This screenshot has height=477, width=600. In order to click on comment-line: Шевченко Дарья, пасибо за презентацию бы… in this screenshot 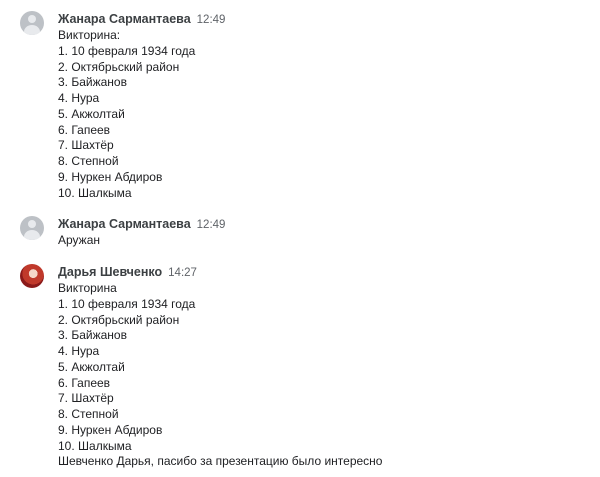, I will do `click(220, 461)`.